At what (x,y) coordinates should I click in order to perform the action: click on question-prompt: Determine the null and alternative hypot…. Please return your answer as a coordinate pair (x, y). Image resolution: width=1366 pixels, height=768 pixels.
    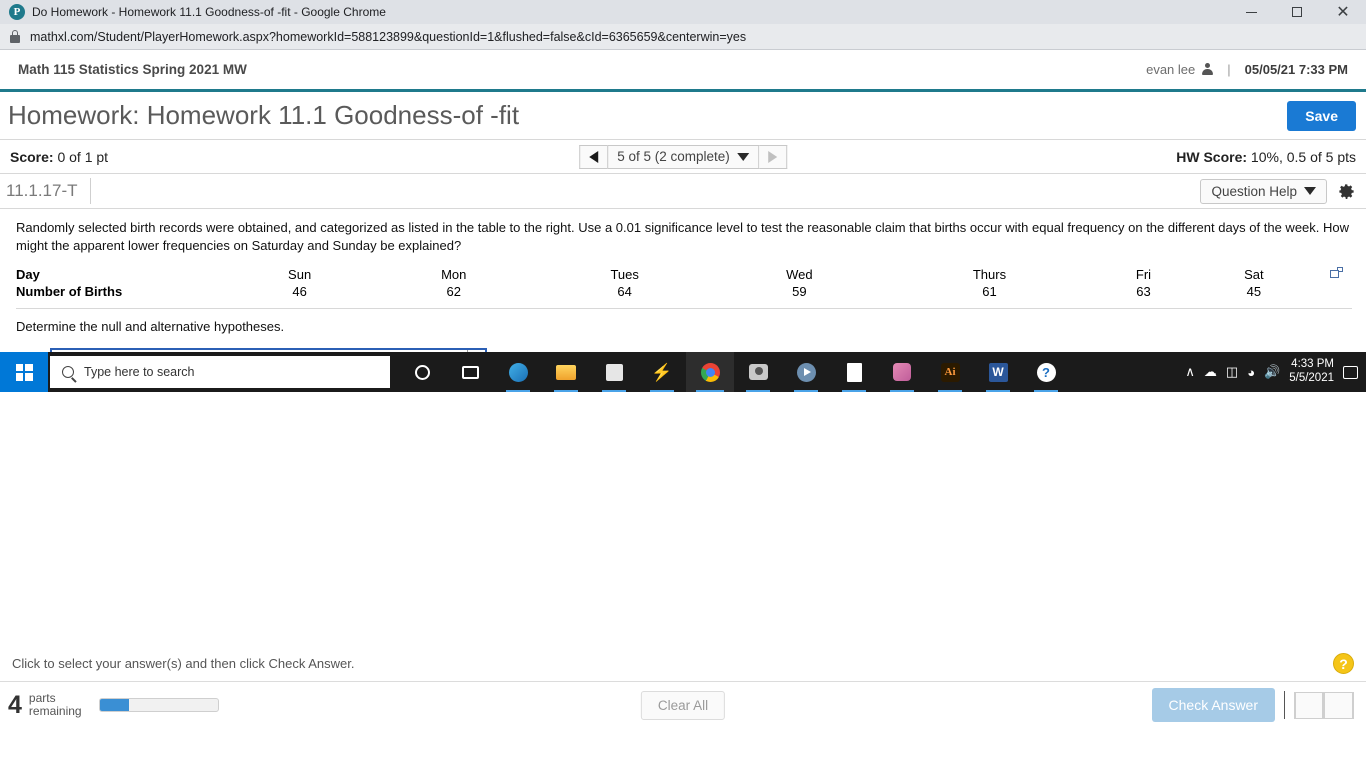
    Looking at the image, I should click on (150, 327).